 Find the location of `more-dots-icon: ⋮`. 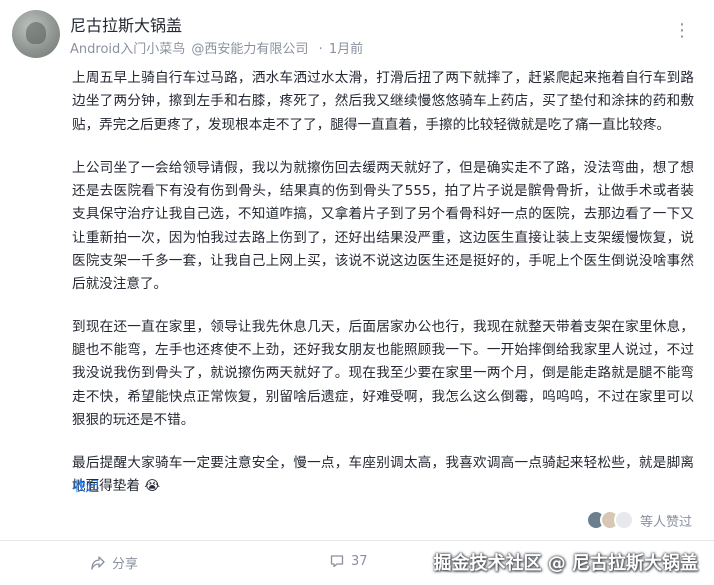

more-dots-icon: ⋮ is located at coordinates (682, 31).